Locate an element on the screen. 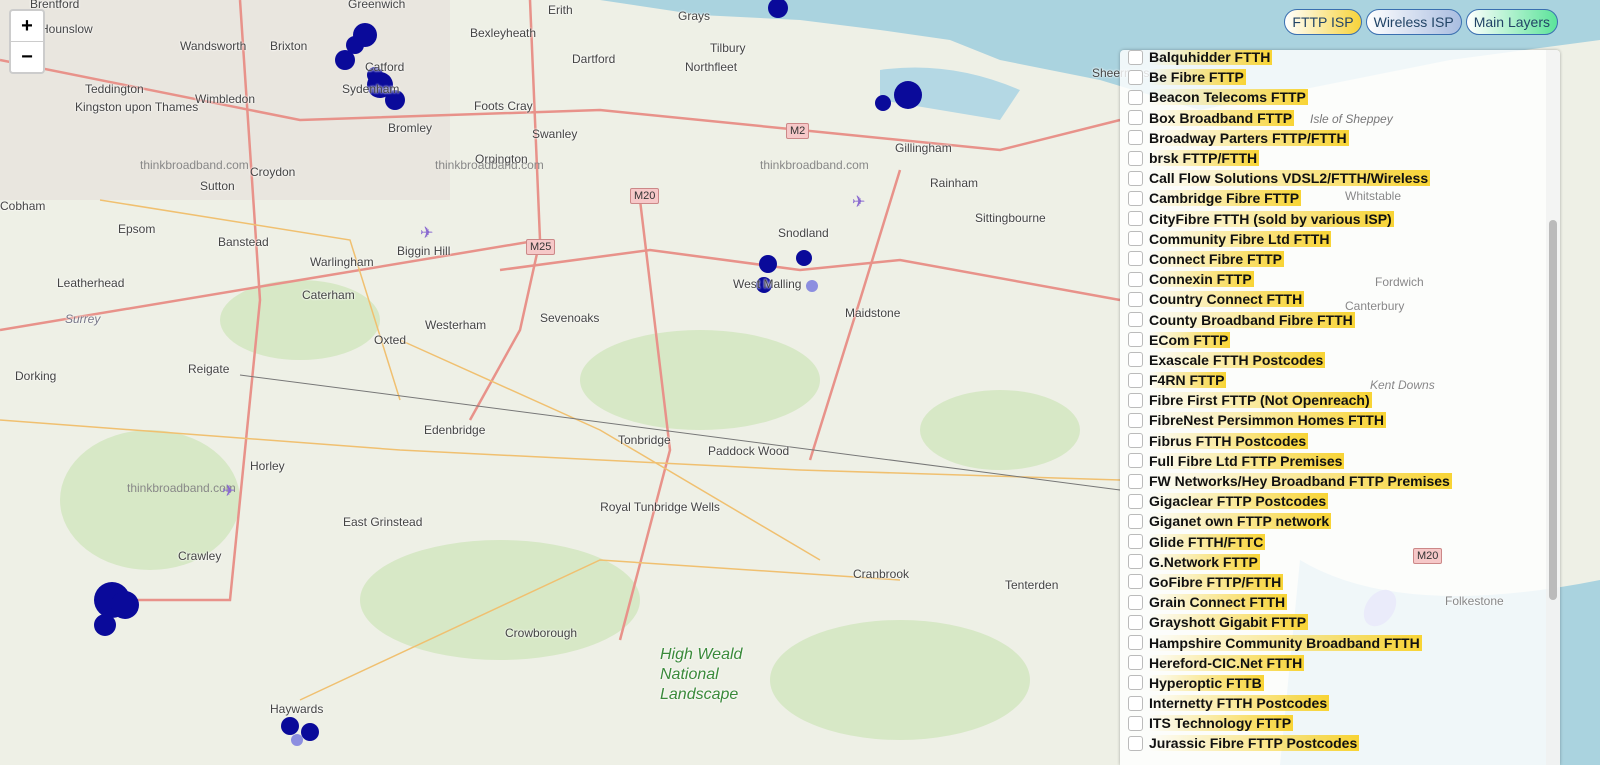 The image size is (1600, 765). layer-item: Country Connect FTTH is located at coordinates (1340, 299).